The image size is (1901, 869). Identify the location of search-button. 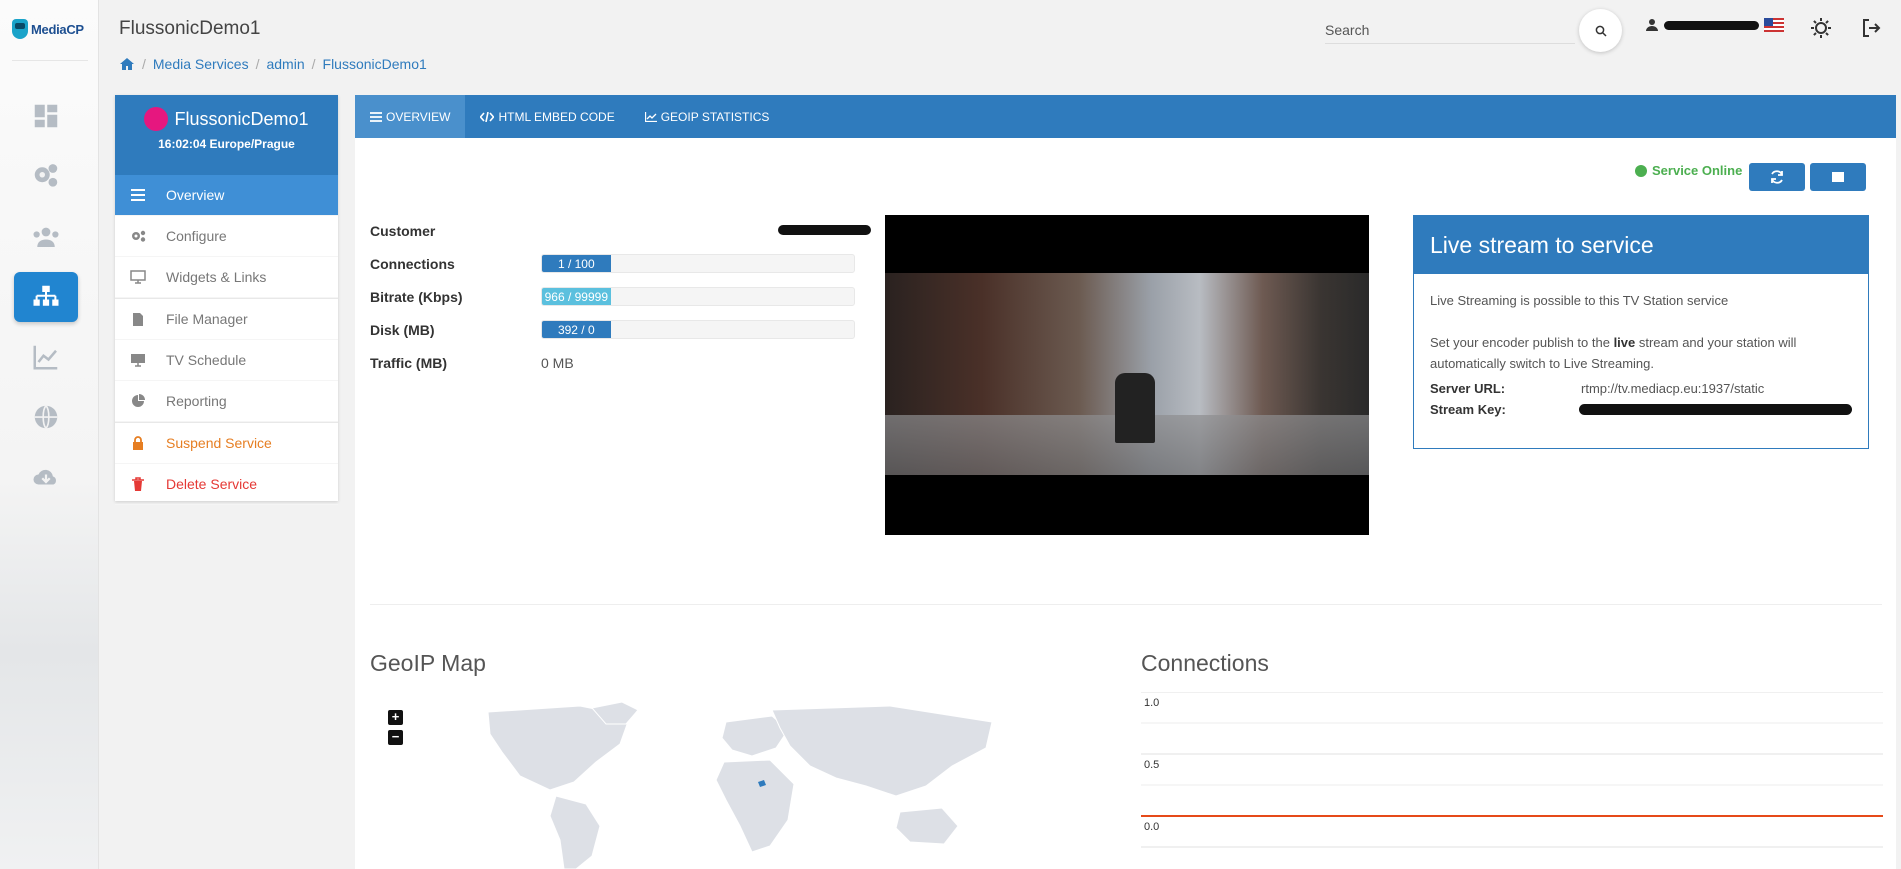
(1600, 30).